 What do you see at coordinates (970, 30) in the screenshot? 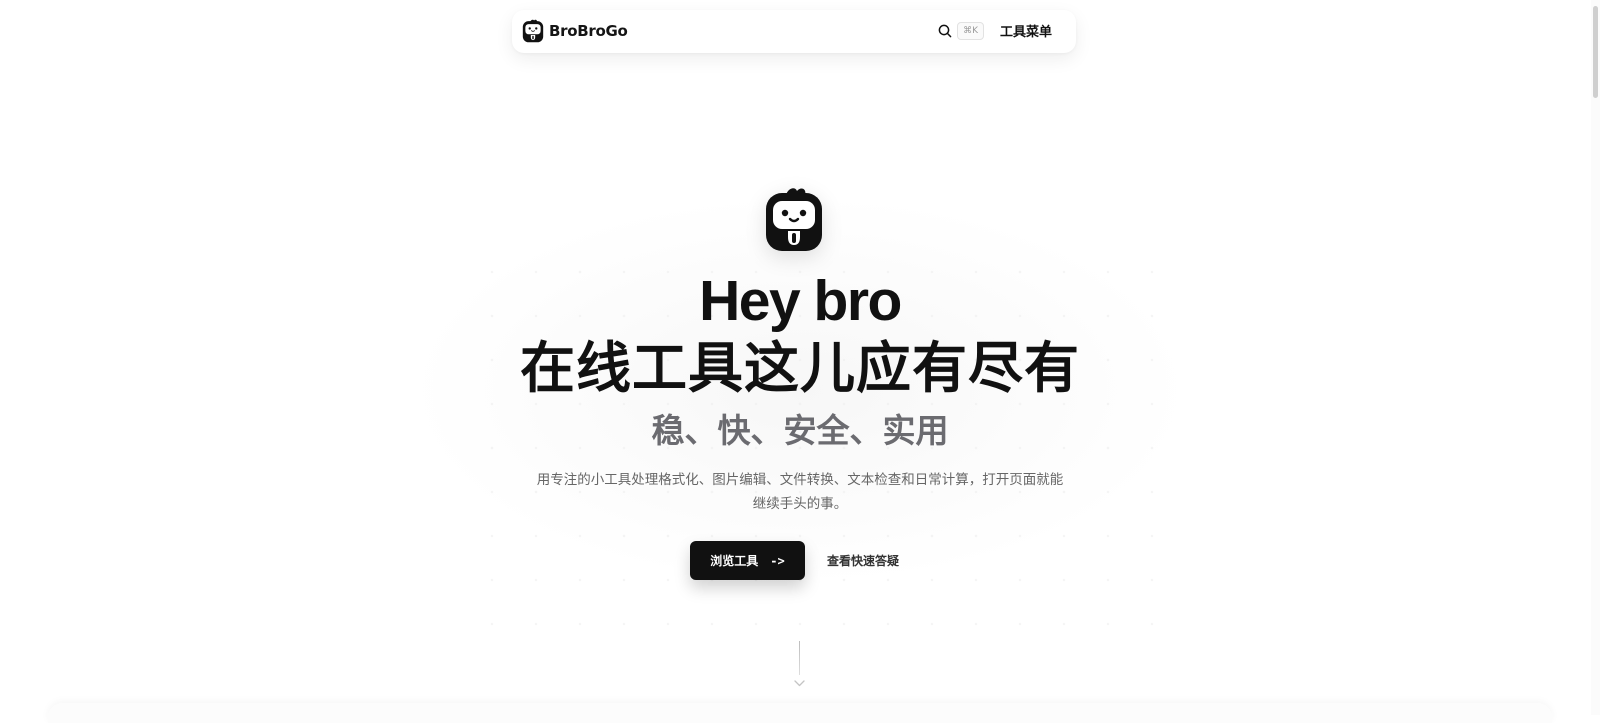
I see `search-shortcut-badge: ⌘K` at bounding box center [970, 30].